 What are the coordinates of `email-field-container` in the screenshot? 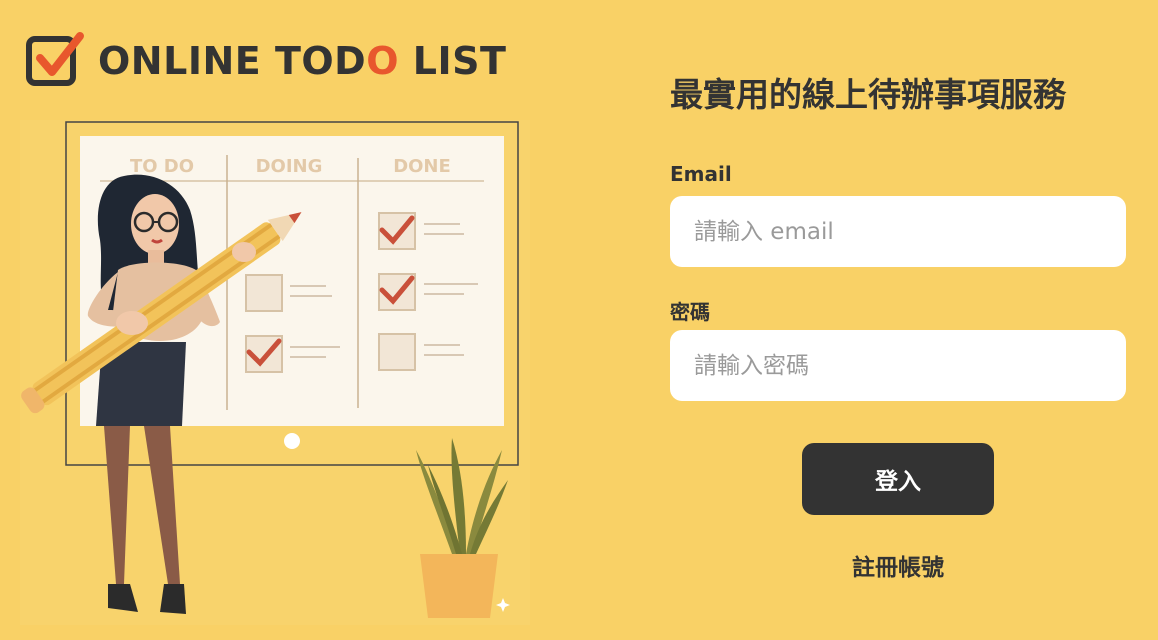 It's located at (898, 231).